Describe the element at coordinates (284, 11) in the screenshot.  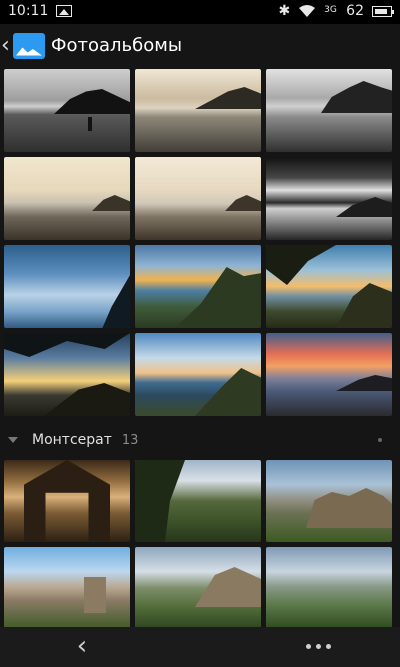
I see `bluetooth-icon: ✱` at that location.